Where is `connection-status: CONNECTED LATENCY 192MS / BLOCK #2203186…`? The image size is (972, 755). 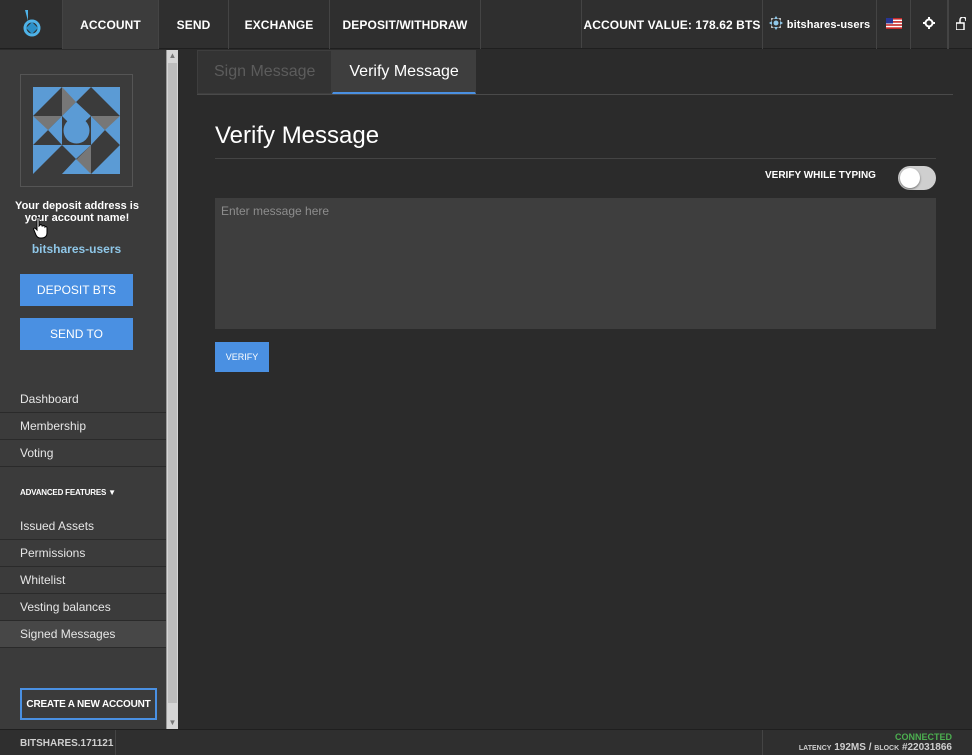 connection-status: CONNECTED LATENCY 192MS / BLOCK #2203186… is located at coordinates (867, 742).